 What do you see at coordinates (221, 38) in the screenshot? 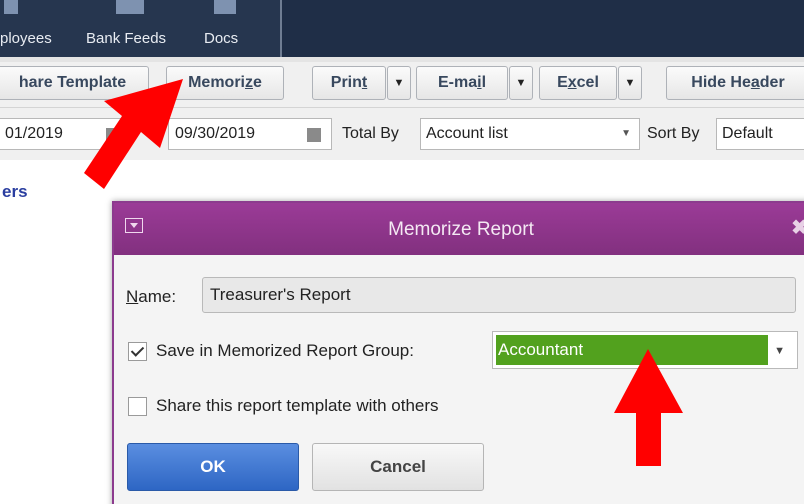
I see `nav-docs-label: Docs` at bounding box center [221, 38].